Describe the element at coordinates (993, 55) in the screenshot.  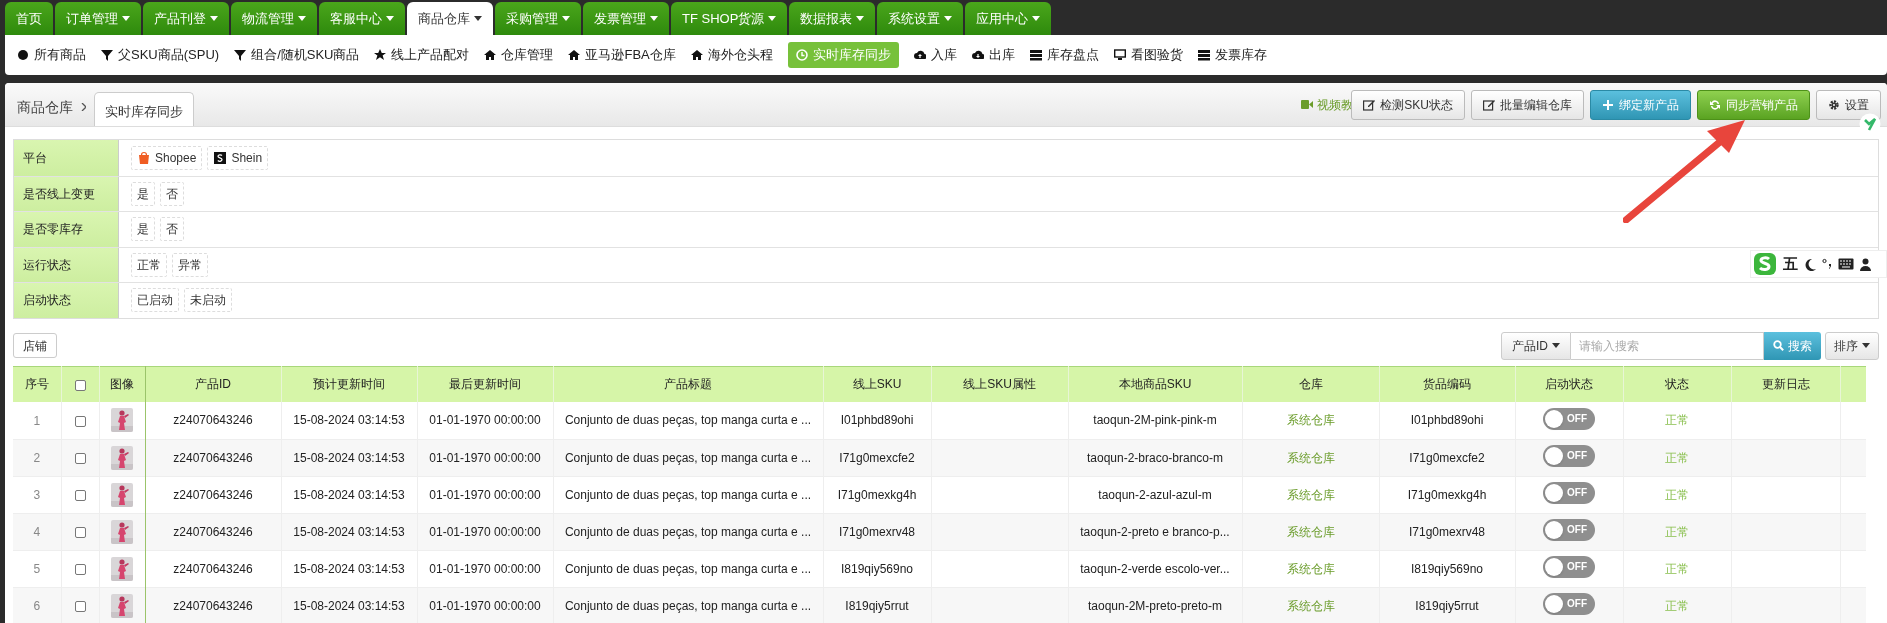
I see `subnav-link: 出库` at that location.